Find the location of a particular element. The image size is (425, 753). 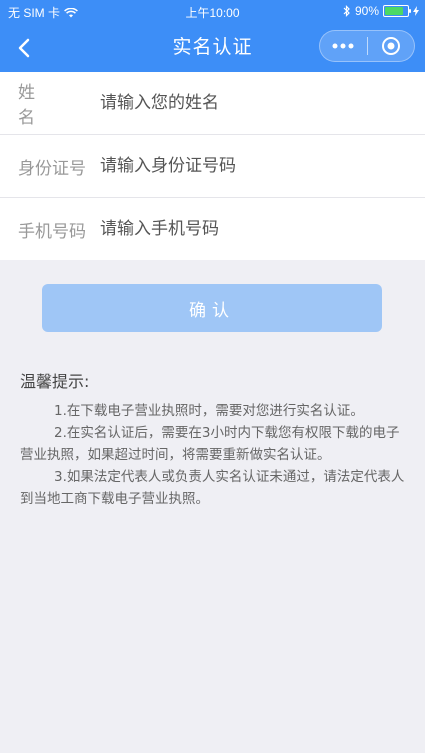

phone-row: 手机号码 is located at coordinates (212, 229).